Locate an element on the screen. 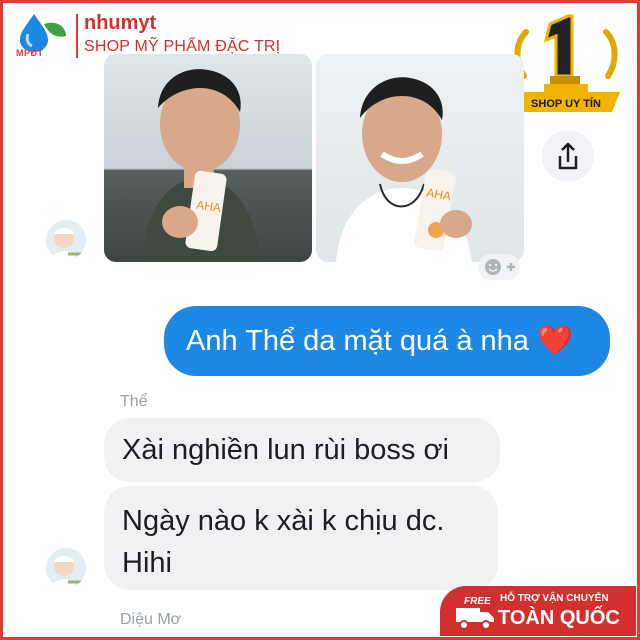 The image size is (640, 640). incoming-message: Xài nghiền lun rùi boss ơi is located at coordinates (302, 450).